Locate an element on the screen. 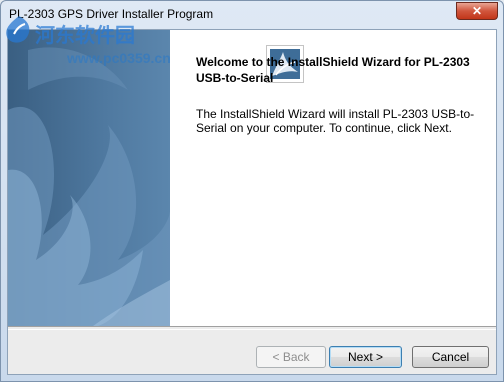 This screenshot has height=382, width=504. watermark-logo-icon is located at coordinates (18, 29).